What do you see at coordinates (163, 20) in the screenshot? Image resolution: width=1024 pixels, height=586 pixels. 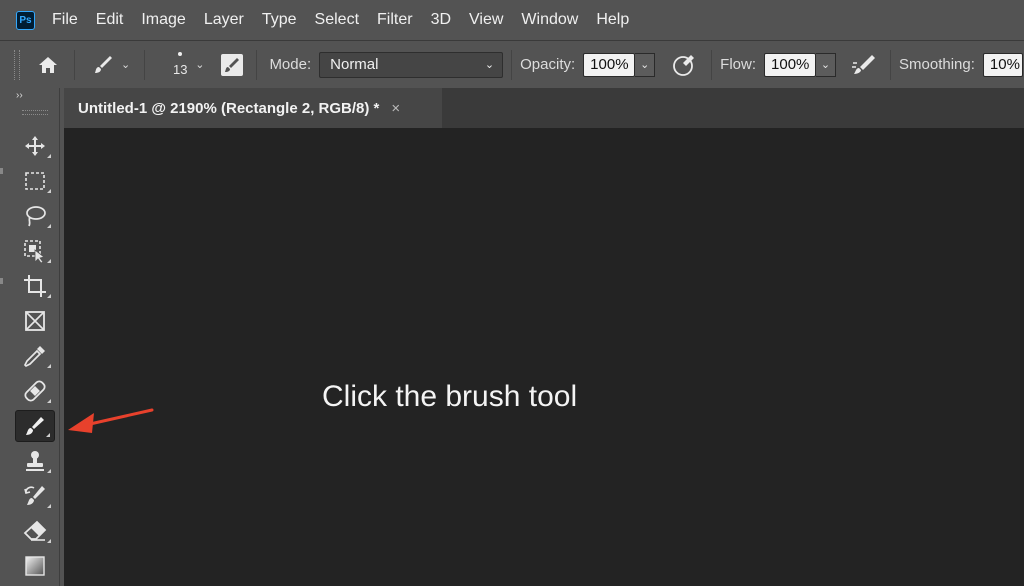 I see `menu-image: Image` at bounding box center [163, 20].